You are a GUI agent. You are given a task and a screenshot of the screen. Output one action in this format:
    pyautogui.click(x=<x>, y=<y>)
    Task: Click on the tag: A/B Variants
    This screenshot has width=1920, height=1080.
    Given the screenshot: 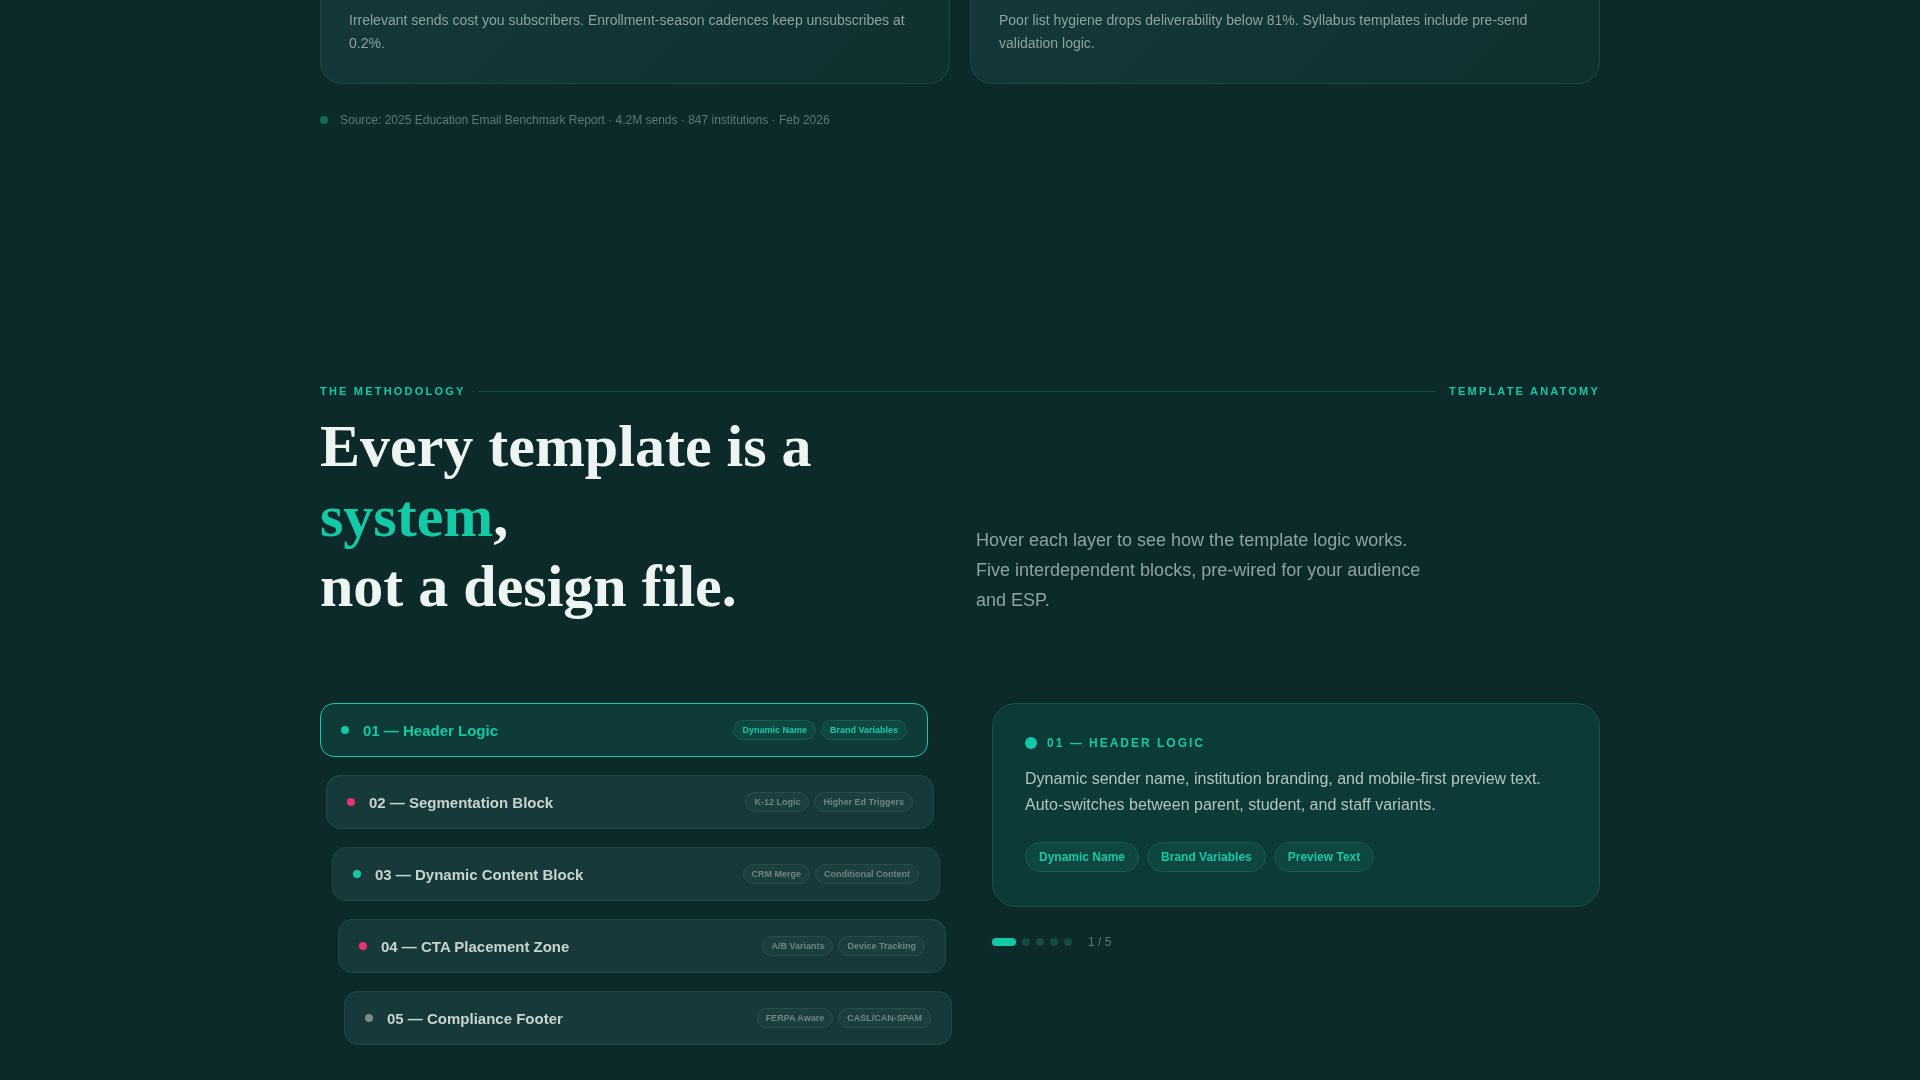 What is the action you would take?
    pyautogui.click(x=798, y=946)
    